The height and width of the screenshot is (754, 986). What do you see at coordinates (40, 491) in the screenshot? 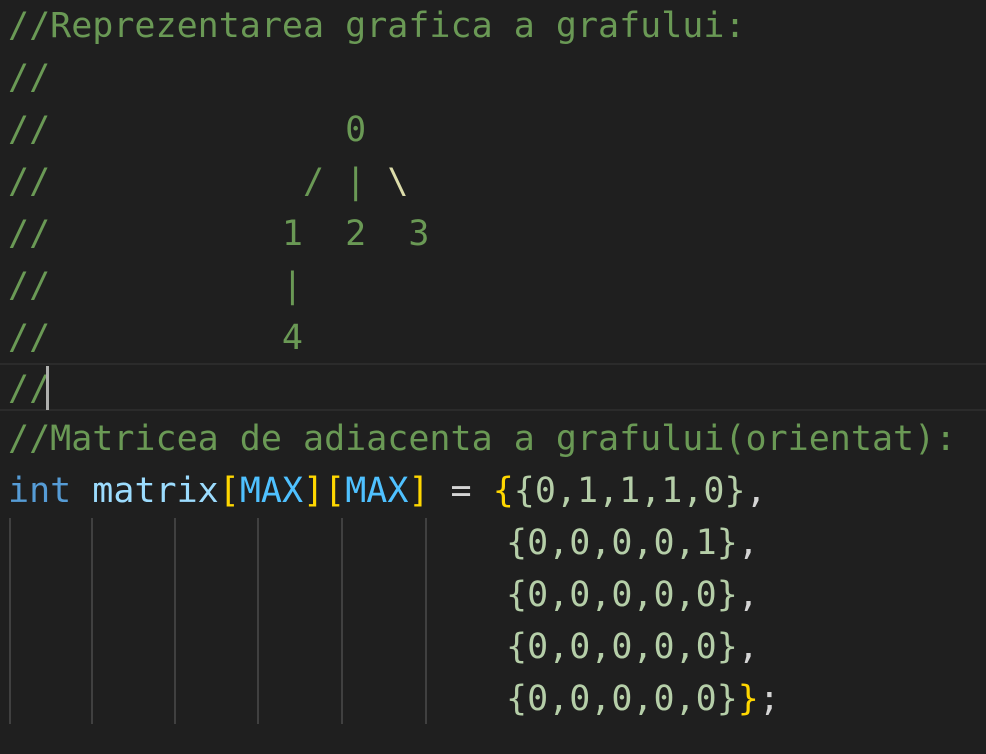
I see `type-keyword: int` at bounding box center [40, 491].